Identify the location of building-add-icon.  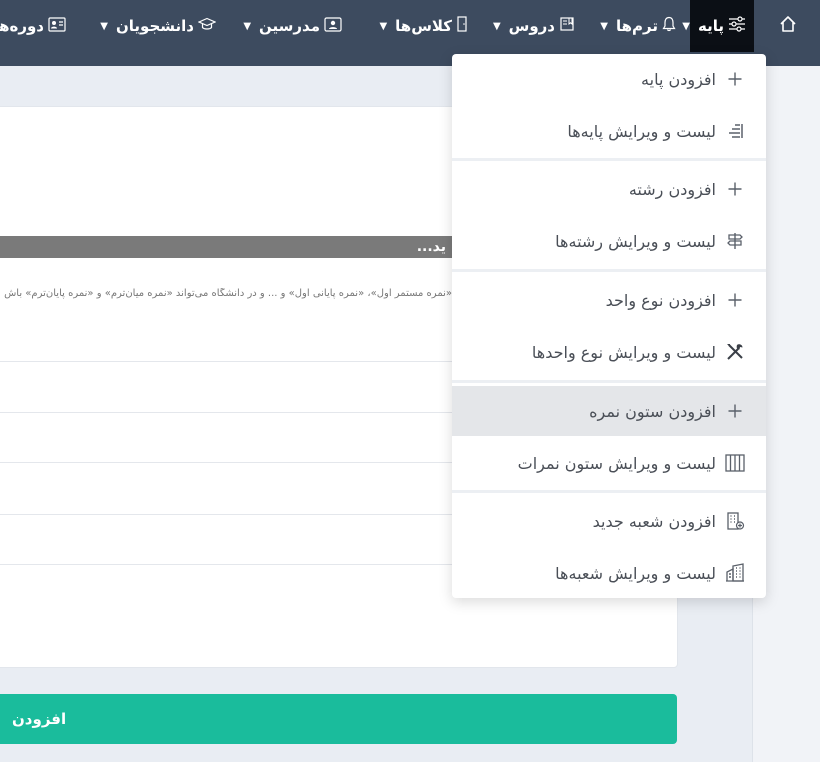
(735, 521).